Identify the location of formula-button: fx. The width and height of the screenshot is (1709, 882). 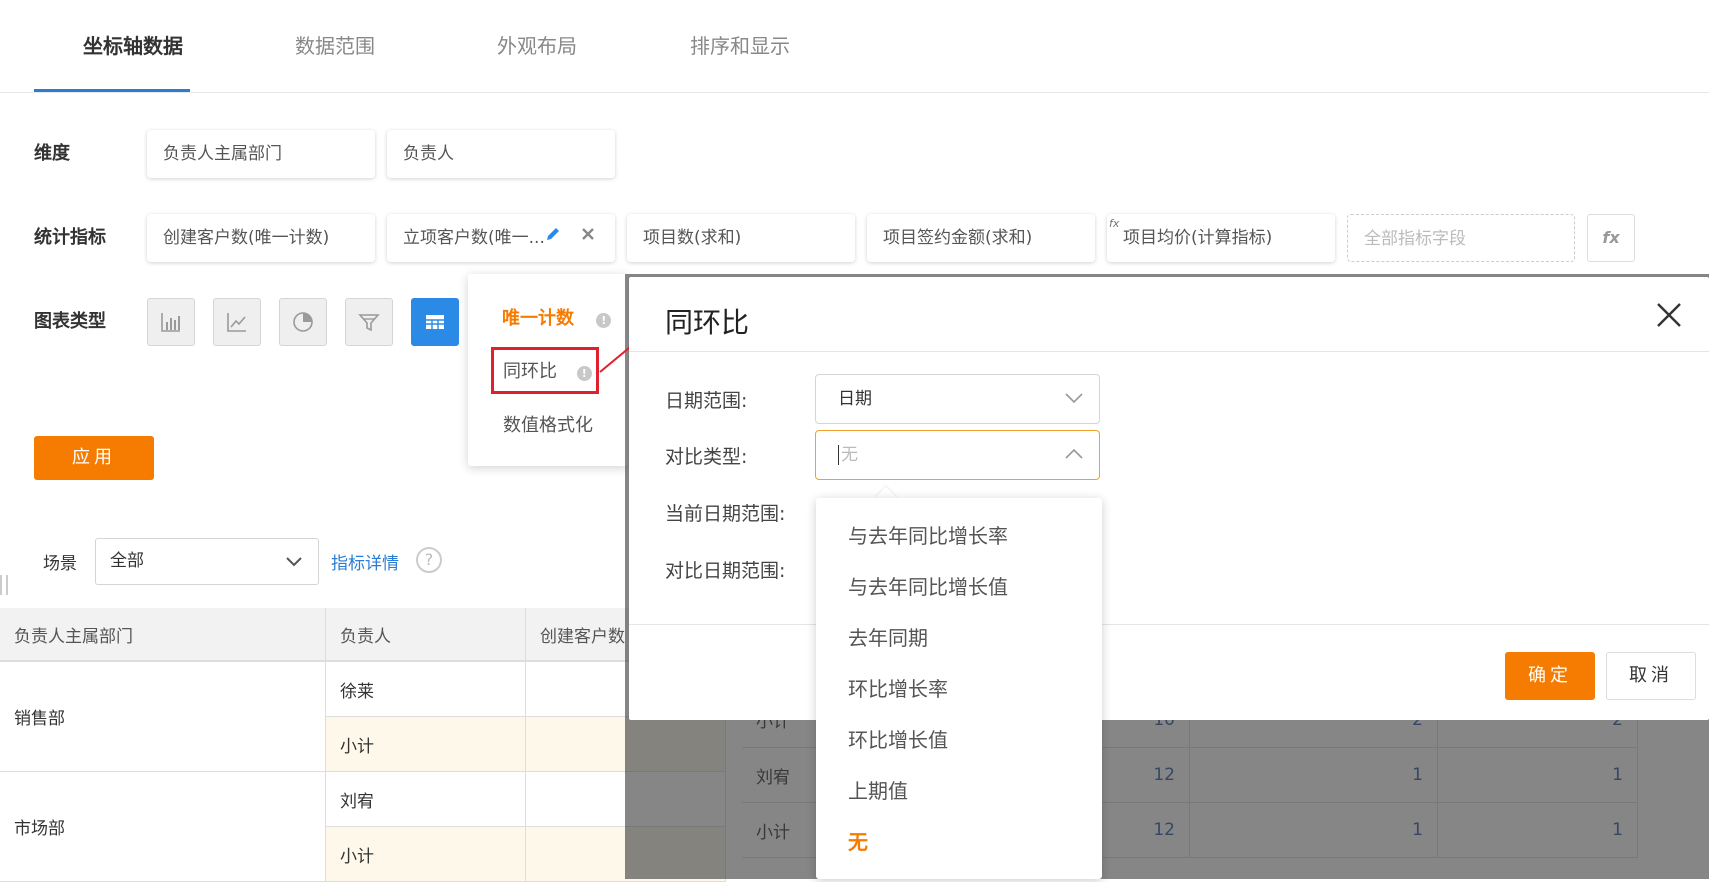
(1611, 238).